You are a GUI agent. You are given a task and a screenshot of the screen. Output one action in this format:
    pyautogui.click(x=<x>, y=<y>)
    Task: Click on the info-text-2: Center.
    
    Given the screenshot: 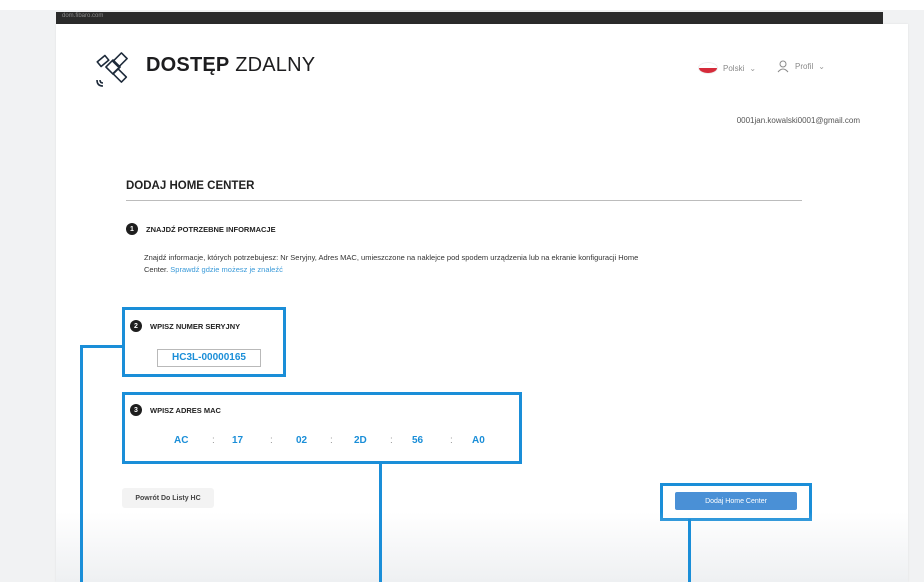 What is the action you would take?
    pyautogui.click(x=156, y=269)
    